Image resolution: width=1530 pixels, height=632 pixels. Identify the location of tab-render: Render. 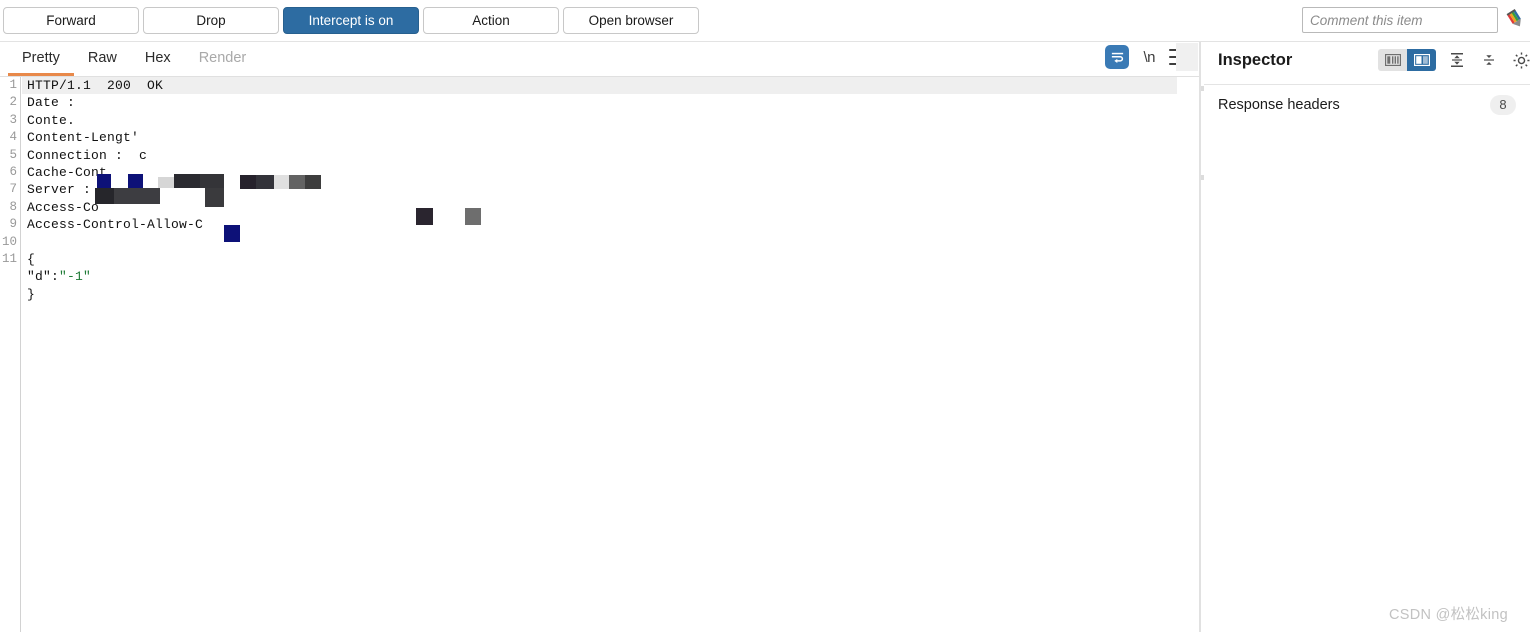
(222, 58).